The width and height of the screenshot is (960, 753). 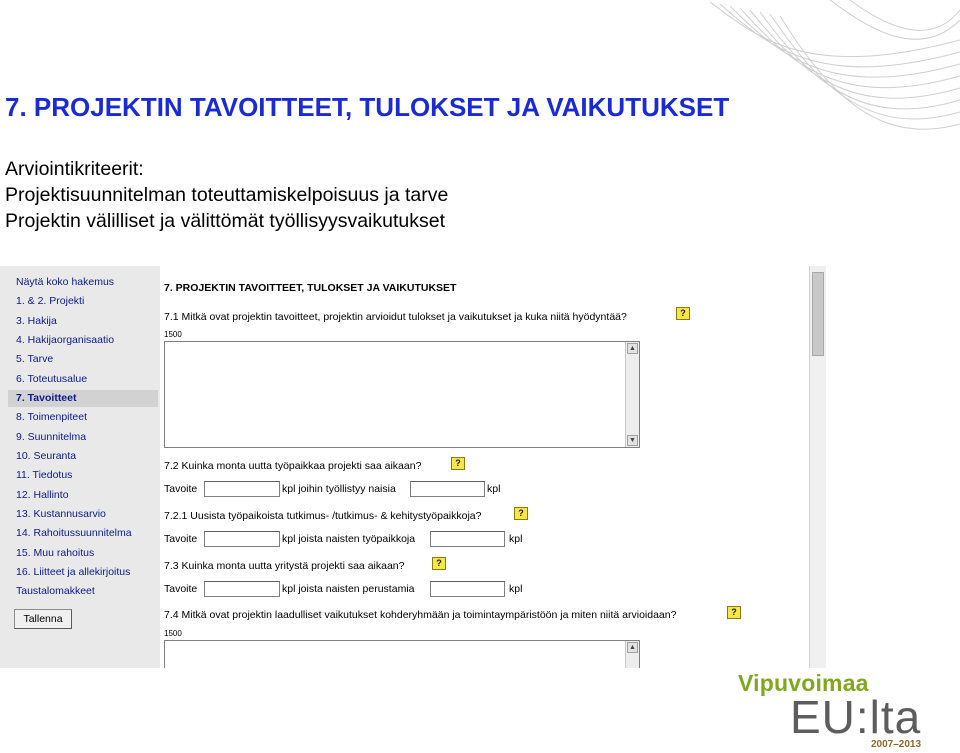 What do you see at coordinates (36, 321) in the screenshot?
I see `sidebar-item-applicant: 3. Hakija` at bounding box center [36, 321].